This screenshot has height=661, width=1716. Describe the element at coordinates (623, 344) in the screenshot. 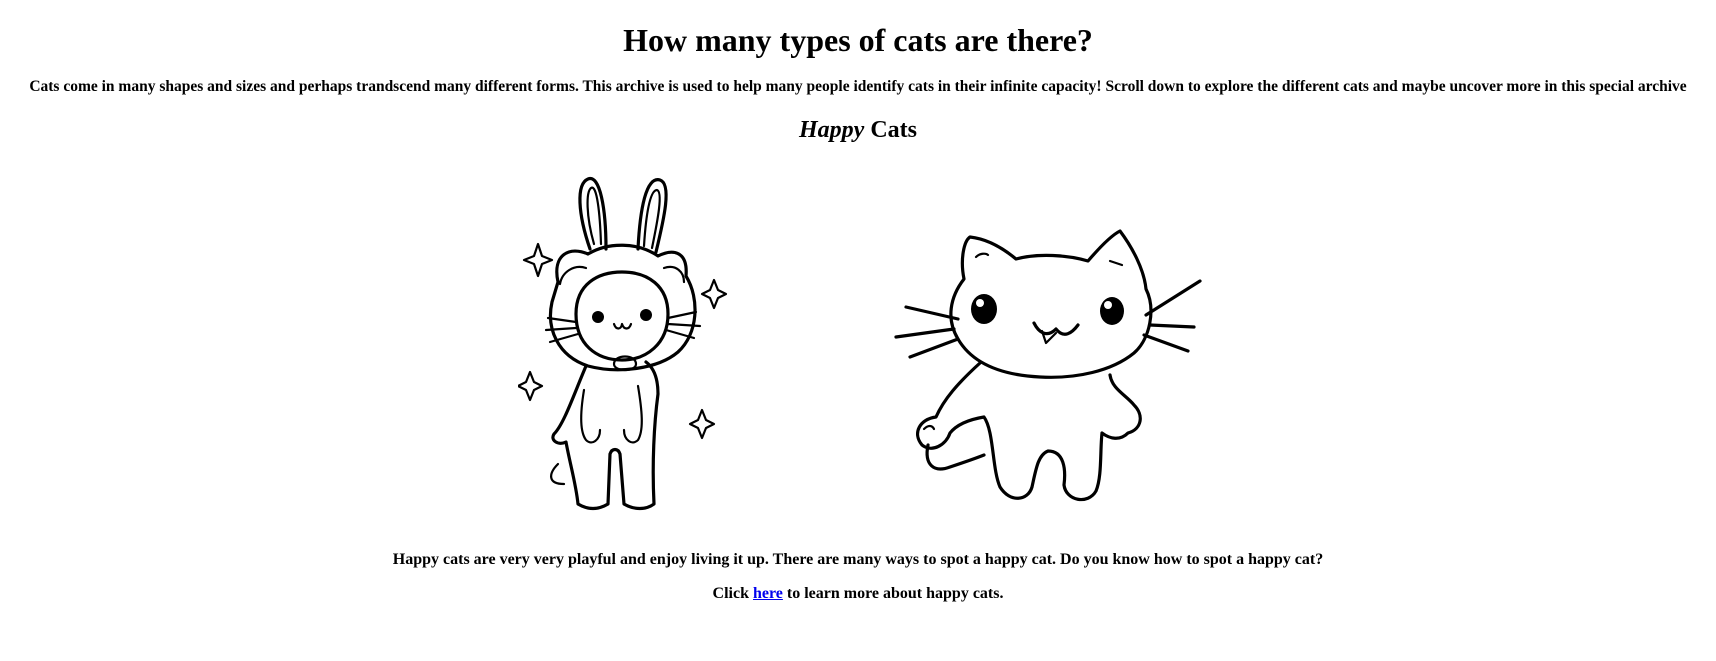

I see `bunny-costume-cat-image` at that location.